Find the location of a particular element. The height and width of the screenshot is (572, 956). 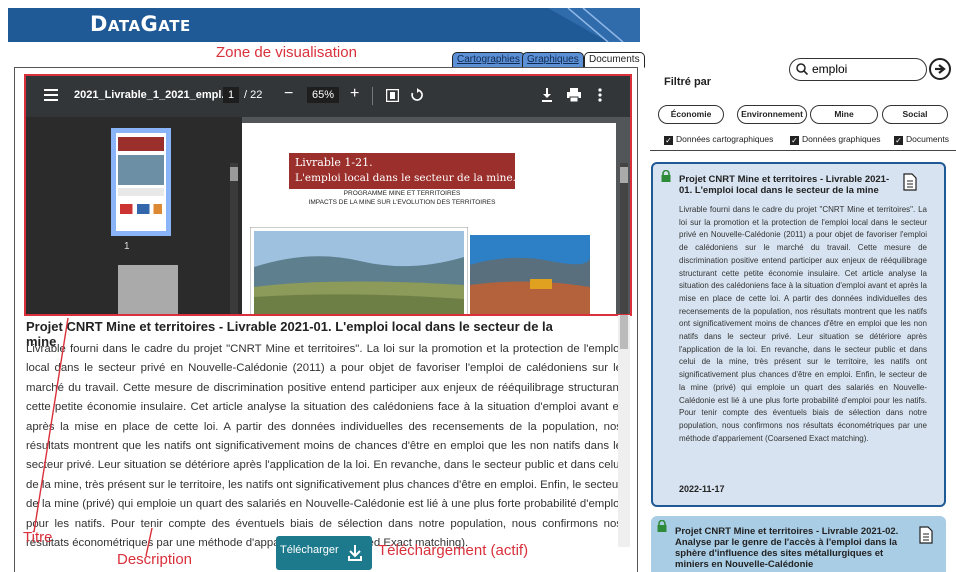

arrow-right-icon is located at coordinates (940, 69).